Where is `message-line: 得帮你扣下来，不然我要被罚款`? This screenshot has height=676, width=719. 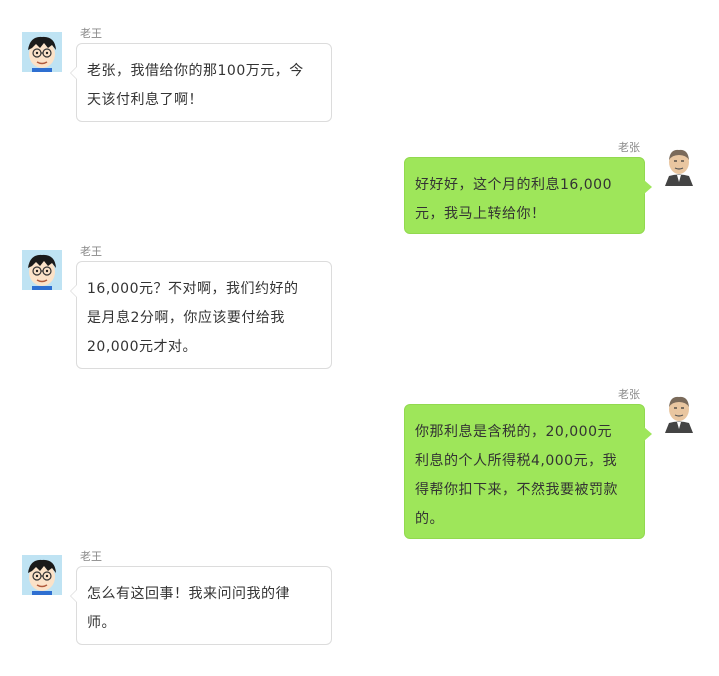
message-line: 得帮你扣下来，不然我要被罚款 is located at coordinates (516, 490).